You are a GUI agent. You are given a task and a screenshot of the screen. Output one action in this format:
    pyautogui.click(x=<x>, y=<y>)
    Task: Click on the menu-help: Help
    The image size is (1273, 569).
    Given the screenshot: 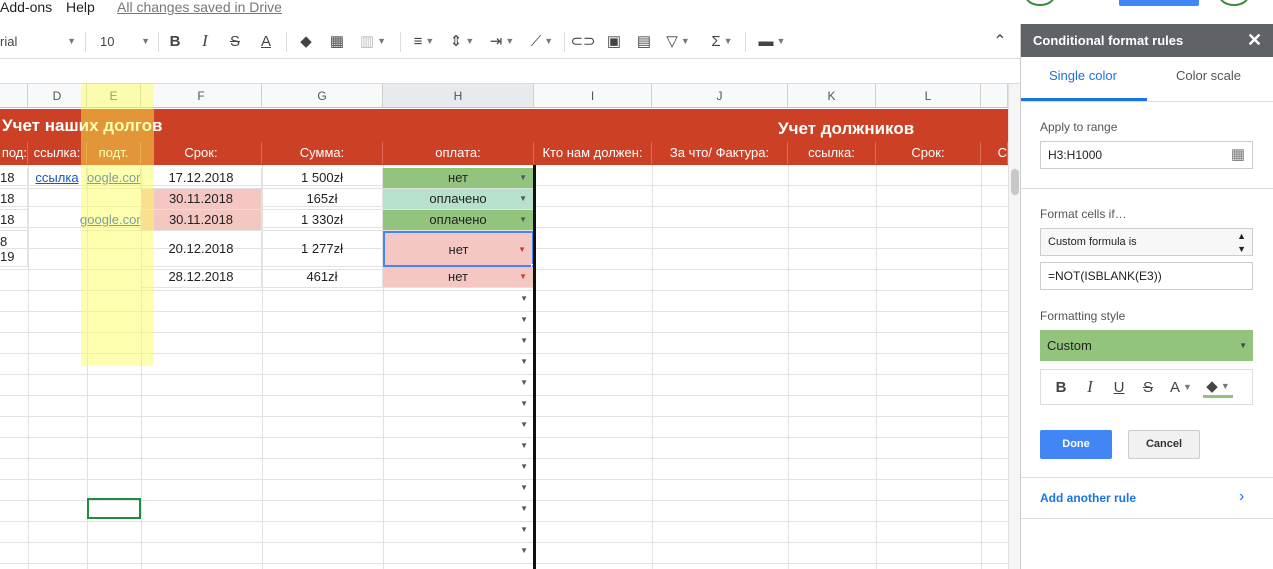 What is the action you would take?
    pyautogui.click(x=80, y=7)
    